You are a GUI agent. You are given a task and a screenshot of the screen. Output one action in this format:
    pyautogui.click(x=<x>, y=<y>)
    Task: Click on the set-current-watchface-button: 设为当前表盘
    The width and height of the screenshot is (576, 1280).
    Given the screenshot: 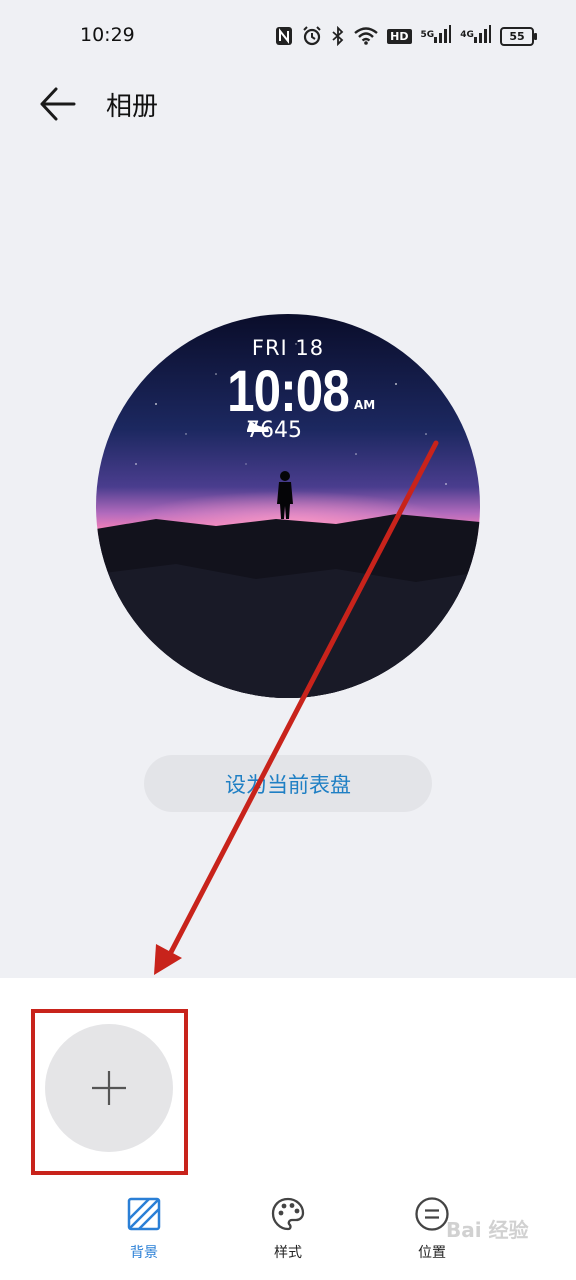 What is the action you would take?
    pyautogui.click(x=288, y=783)
    